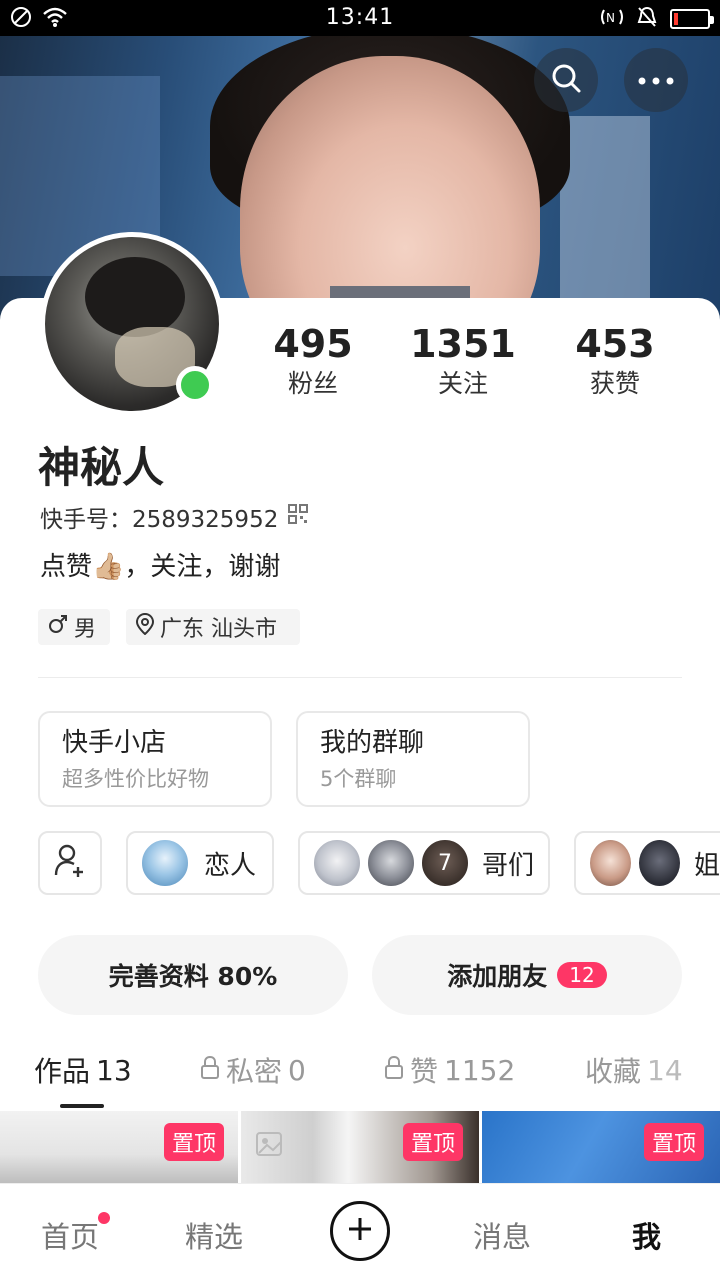  I want to click on gender-tag: 男, so click(74, 627).